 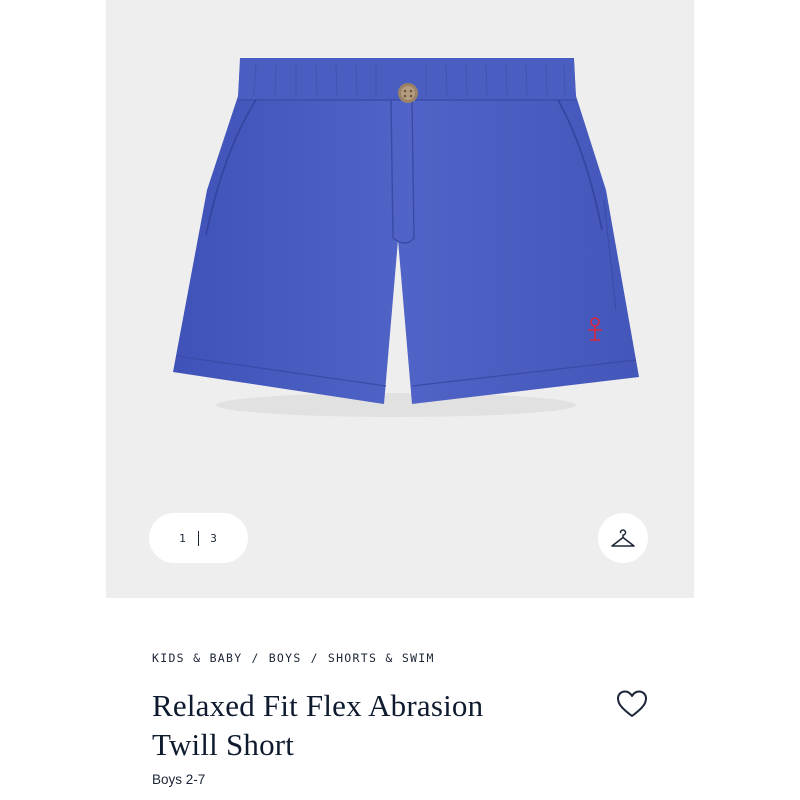 What do you see at coordinates (183, 538) in the screenshot?
I see `current-page: 1` at bounding box center [183, 538].